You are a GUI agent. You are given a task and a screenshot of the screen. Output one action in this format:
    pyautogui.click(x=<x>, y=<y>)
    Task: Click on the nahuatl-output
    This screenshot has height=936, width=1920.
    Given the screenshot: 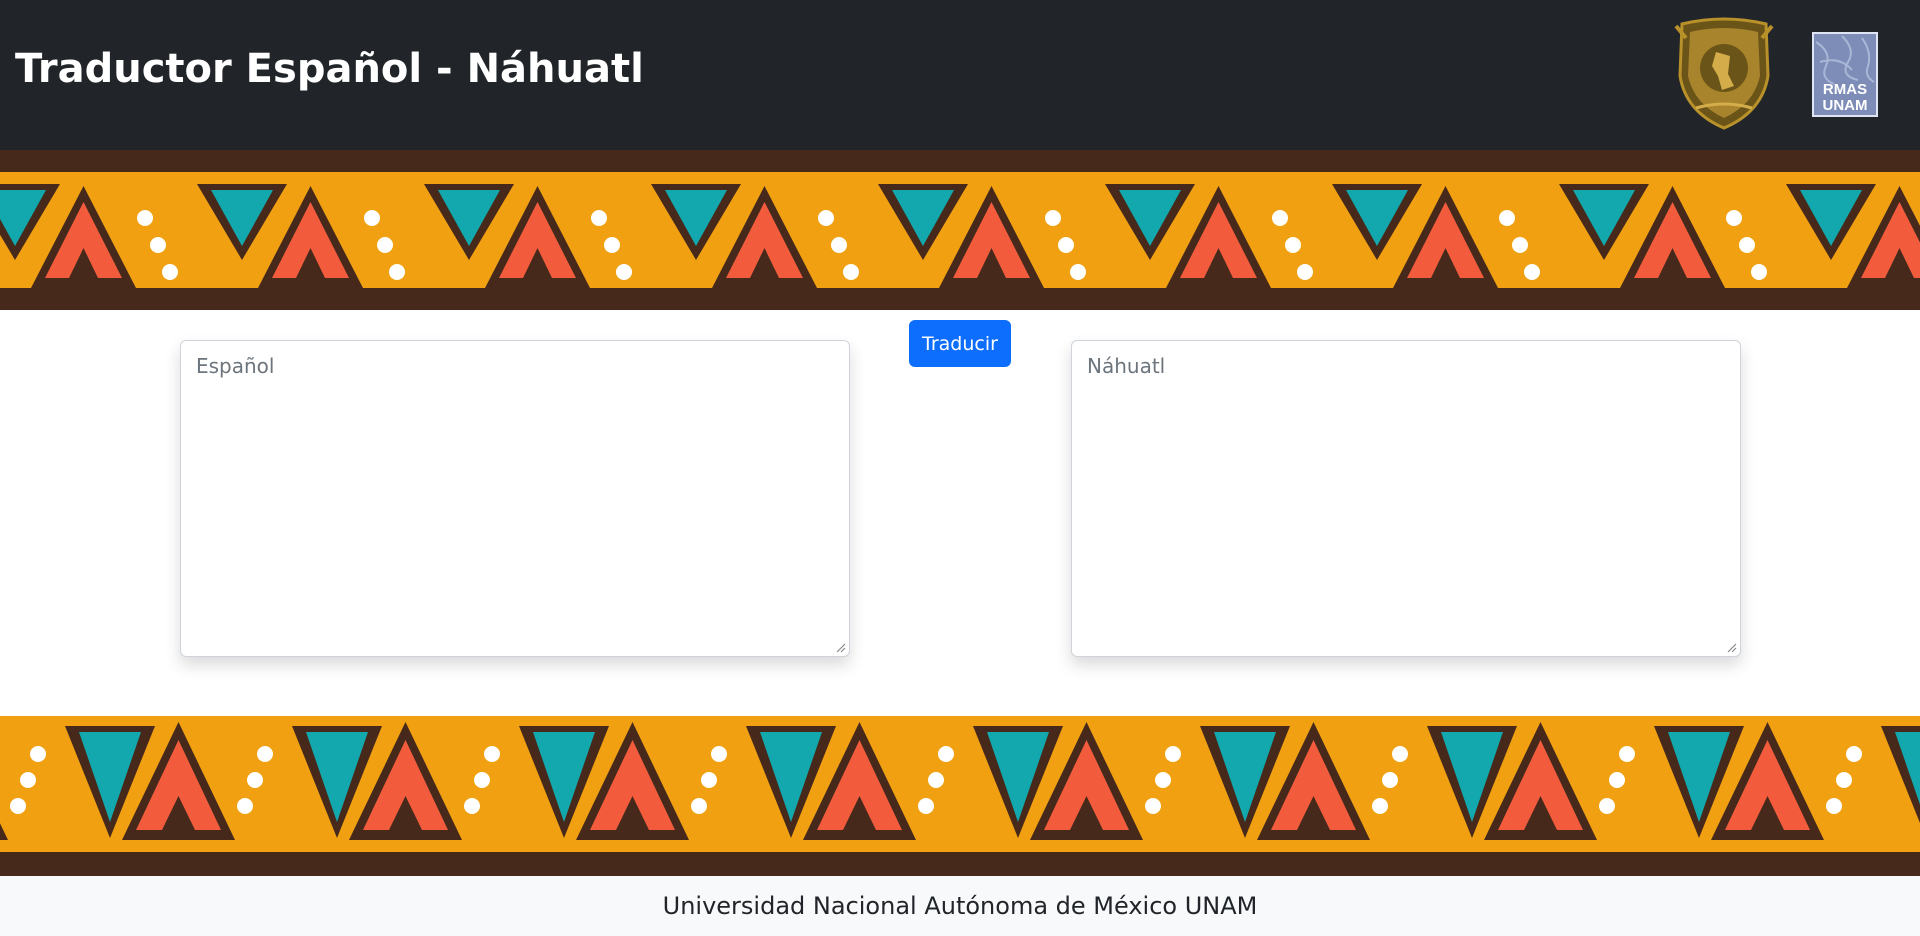 What is the action you would take?
    pyautogui.click(x=1406, y=498)
    